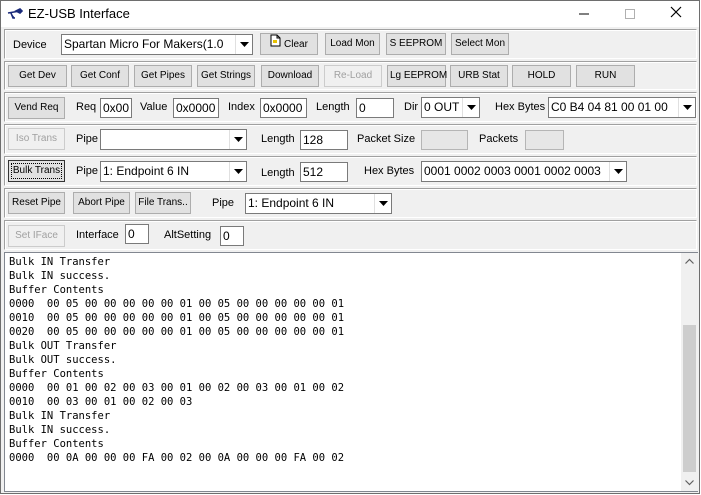 This screenshot has width=701, height=495. I want to click on vend-hex-bytes-select: C0 B4 04 81 00 01 00, so click(622, 107).